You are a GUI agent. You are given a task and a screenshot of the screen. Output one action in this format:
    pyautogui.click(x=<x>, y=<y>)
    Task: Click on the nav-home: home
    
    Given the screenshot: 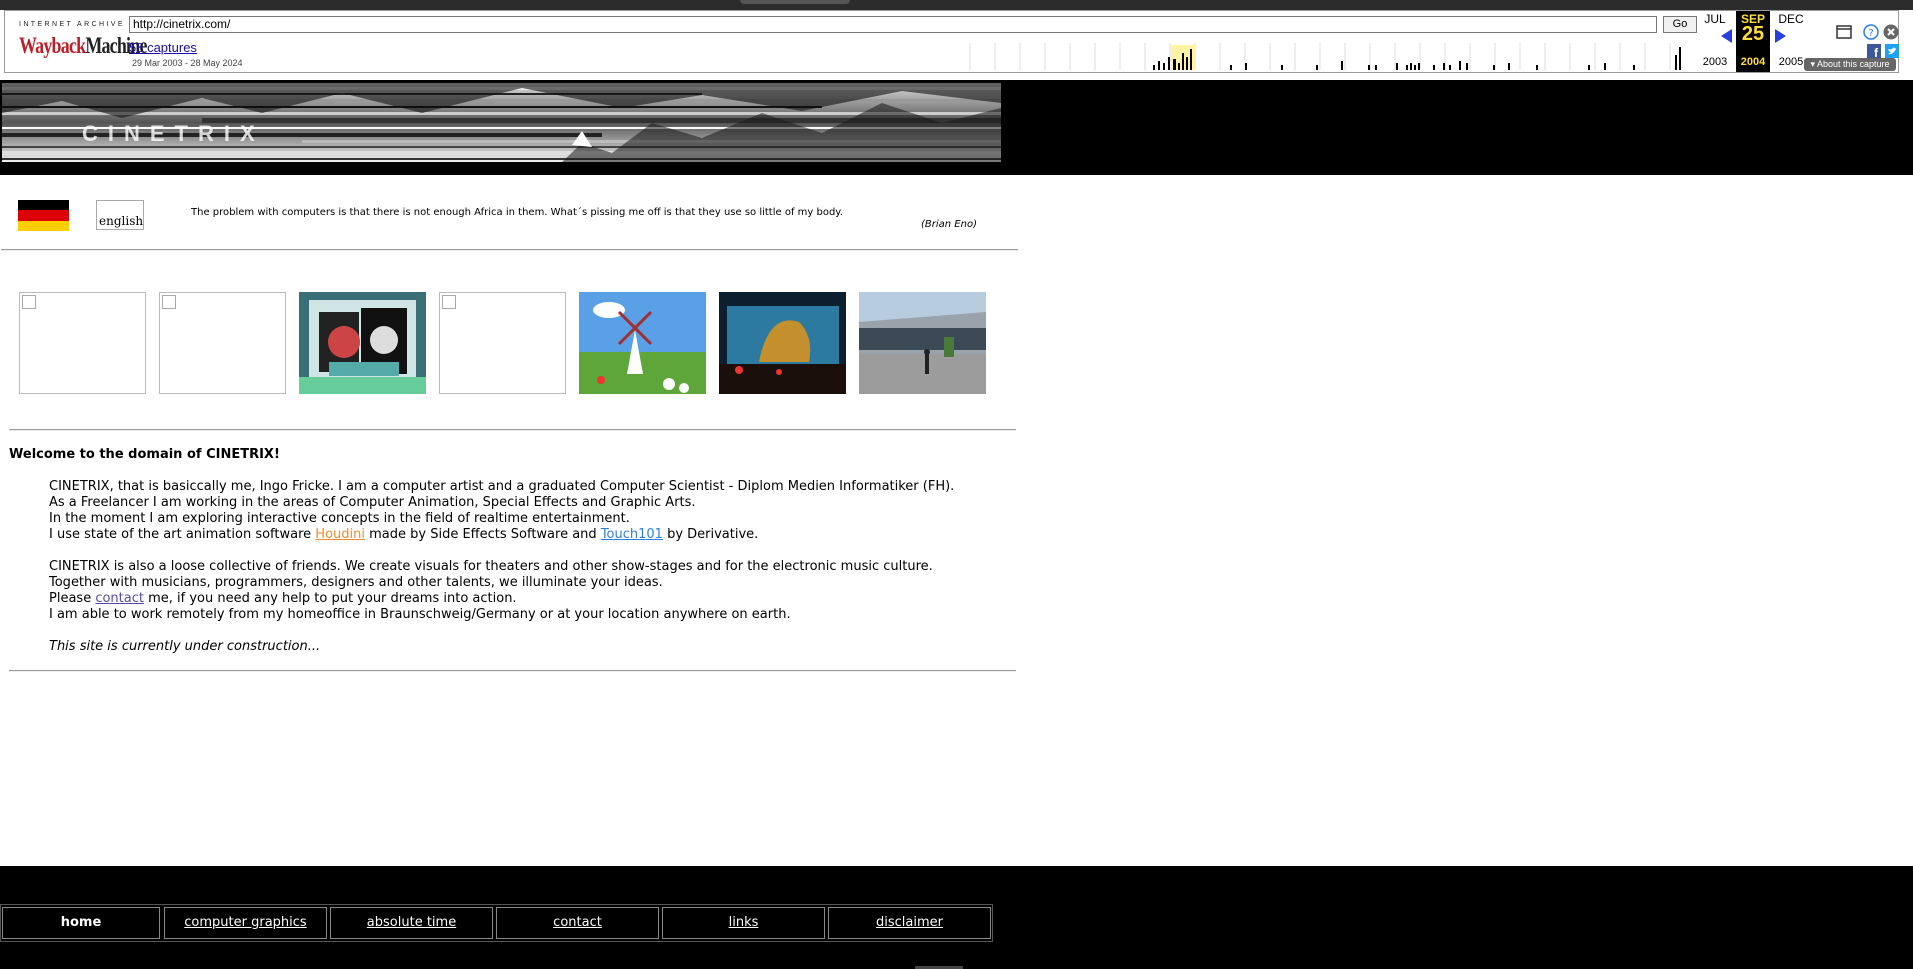 What is the action you would take?
    pyautogui.click(x=81, y=923)
    